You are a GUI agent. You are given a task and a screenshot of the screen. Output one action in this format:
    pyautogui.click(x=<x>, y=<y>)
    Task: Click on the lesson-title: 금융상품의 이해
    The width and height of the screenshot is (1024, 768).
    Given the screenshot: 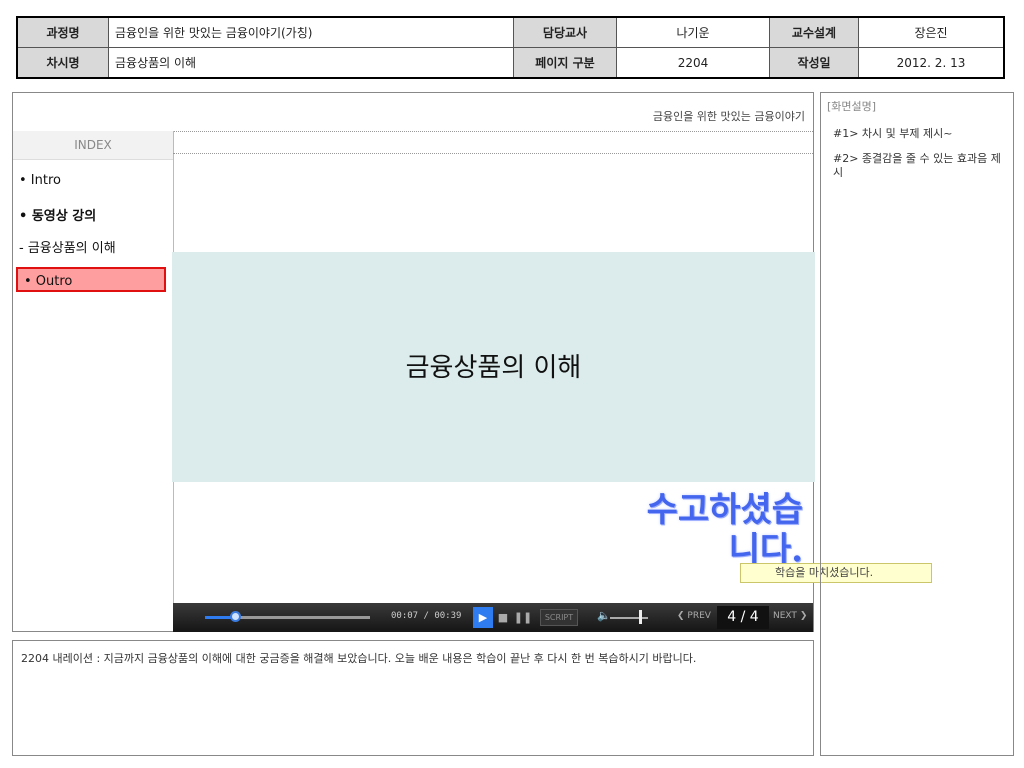 What is the action you would take?
    pyautogui.click(x=493, y=368)
    